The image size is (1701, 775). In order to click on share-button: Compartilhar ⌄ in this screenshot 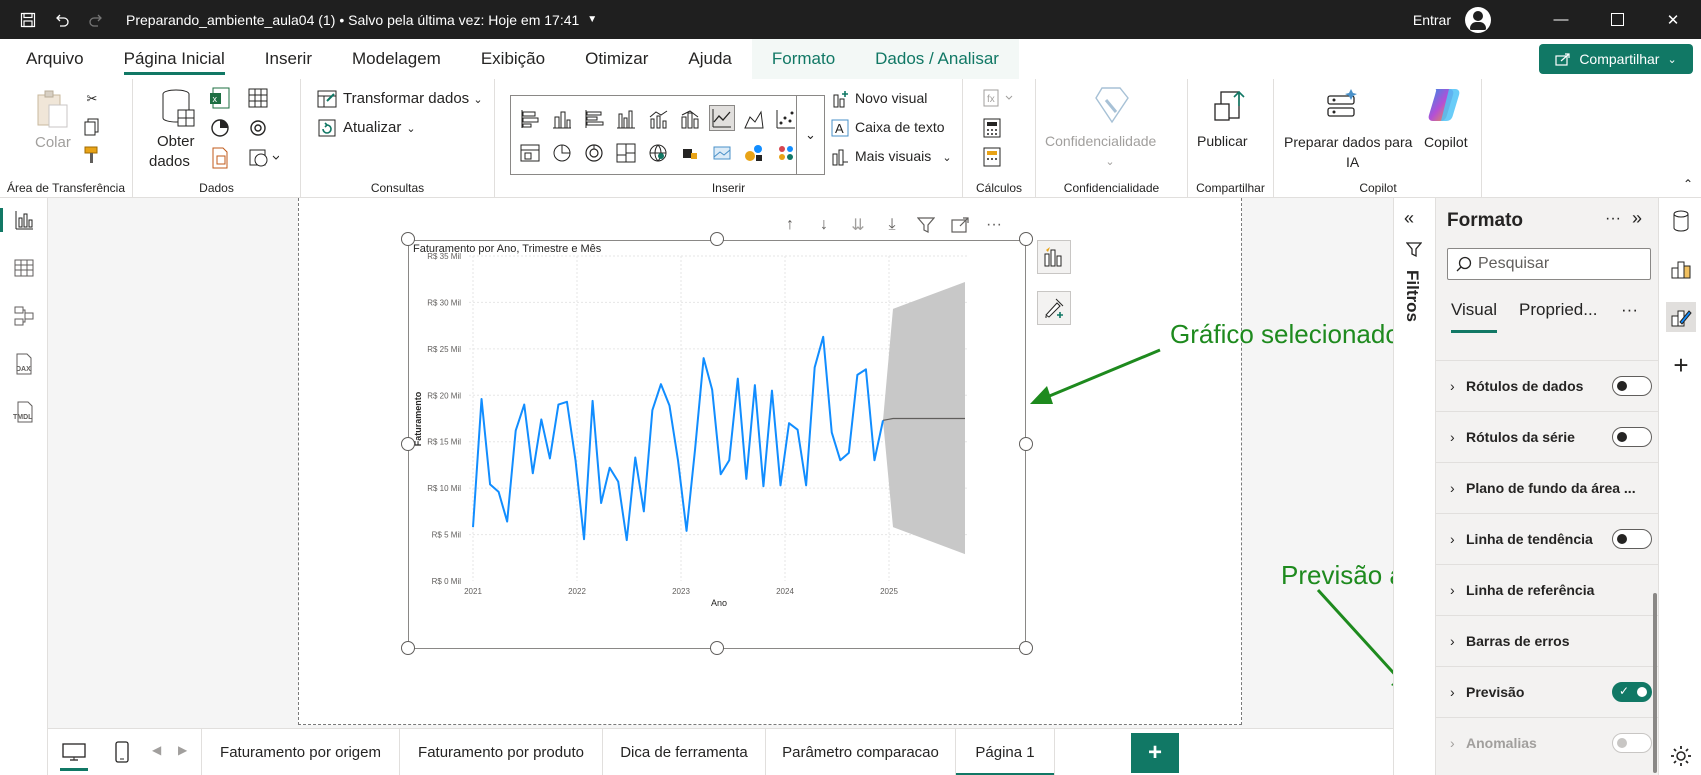, I will do `click(1616, 59)`.